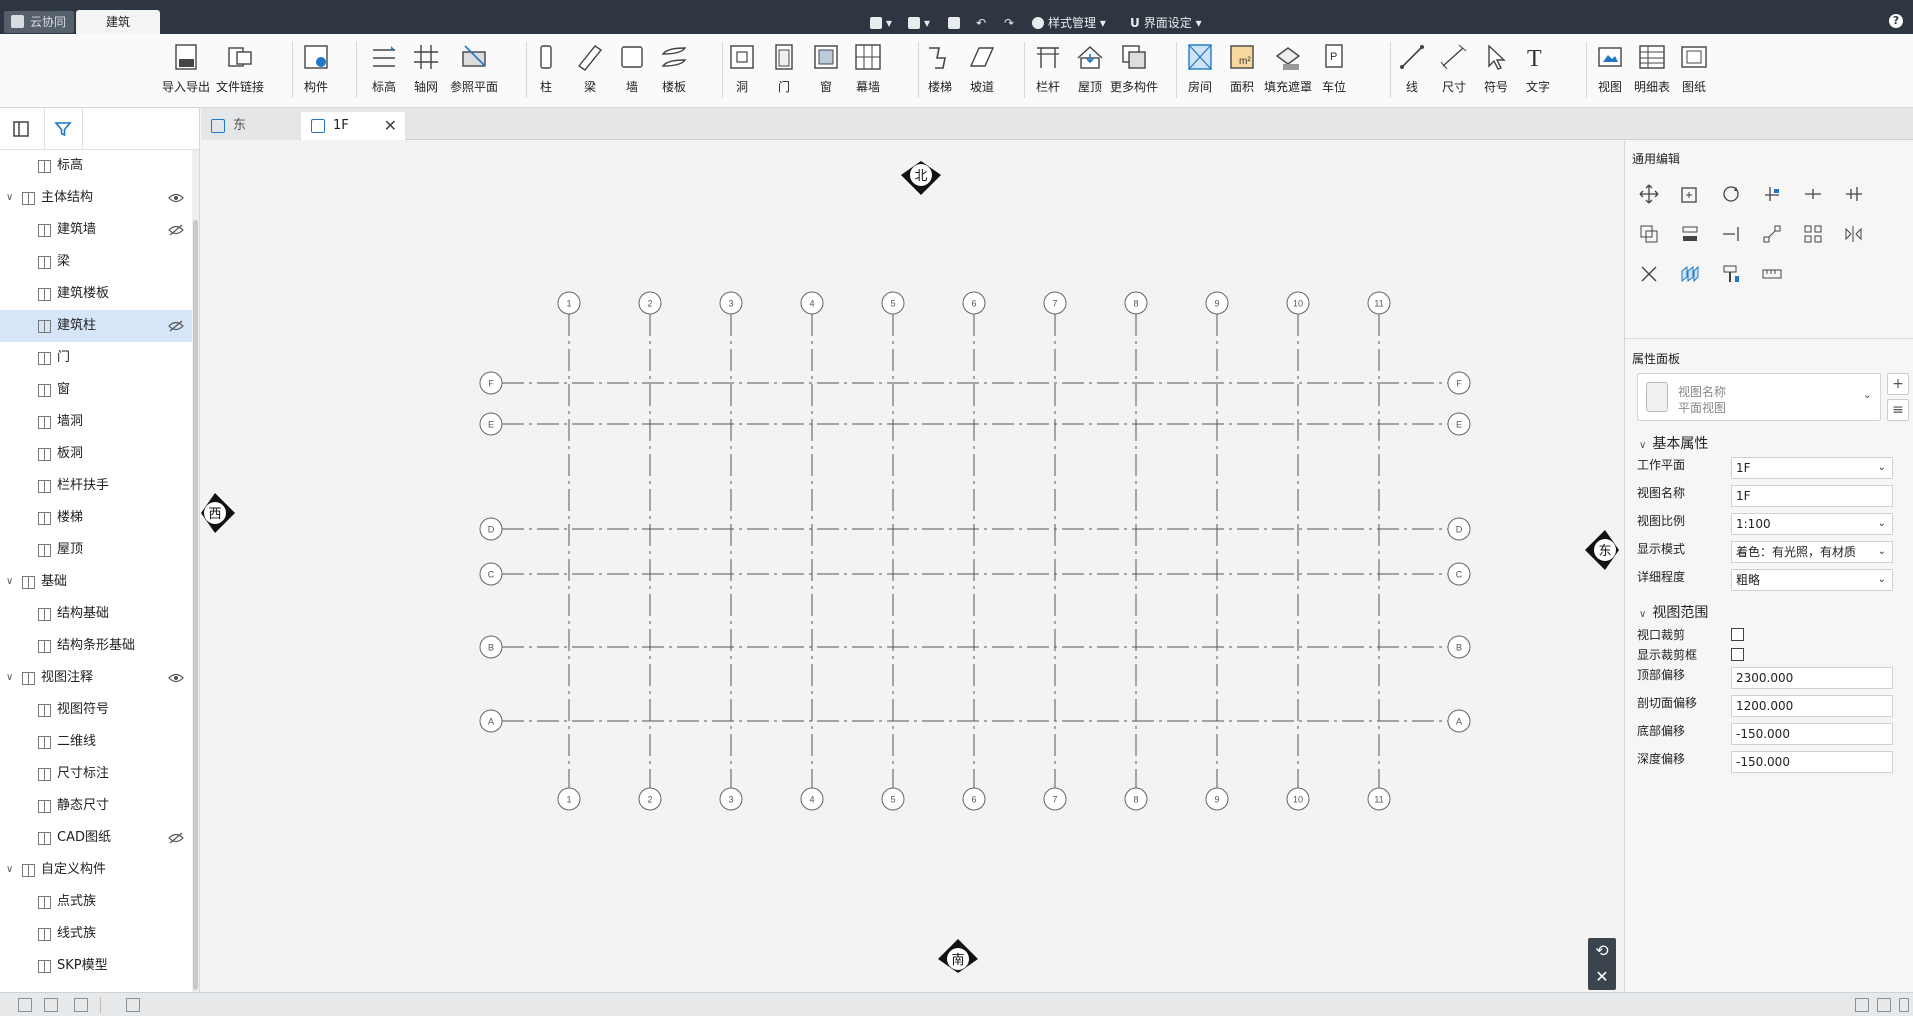 This screenshot has width=1913, height=1016. What do you see at coordinates (63, 129) in the screenshot?
I see `filter-icon` at bounding box center [63, 129].